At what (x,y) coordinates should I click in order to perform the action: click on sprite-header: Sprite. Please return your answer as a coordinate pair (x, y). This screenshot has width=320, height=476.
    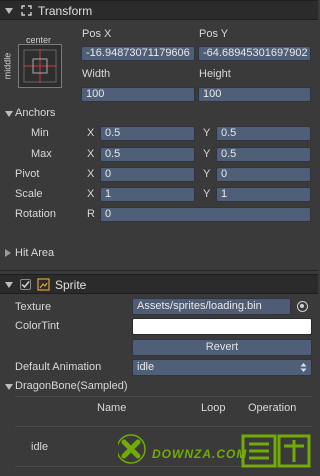
    Looking at the image, I should click on (159, 284).